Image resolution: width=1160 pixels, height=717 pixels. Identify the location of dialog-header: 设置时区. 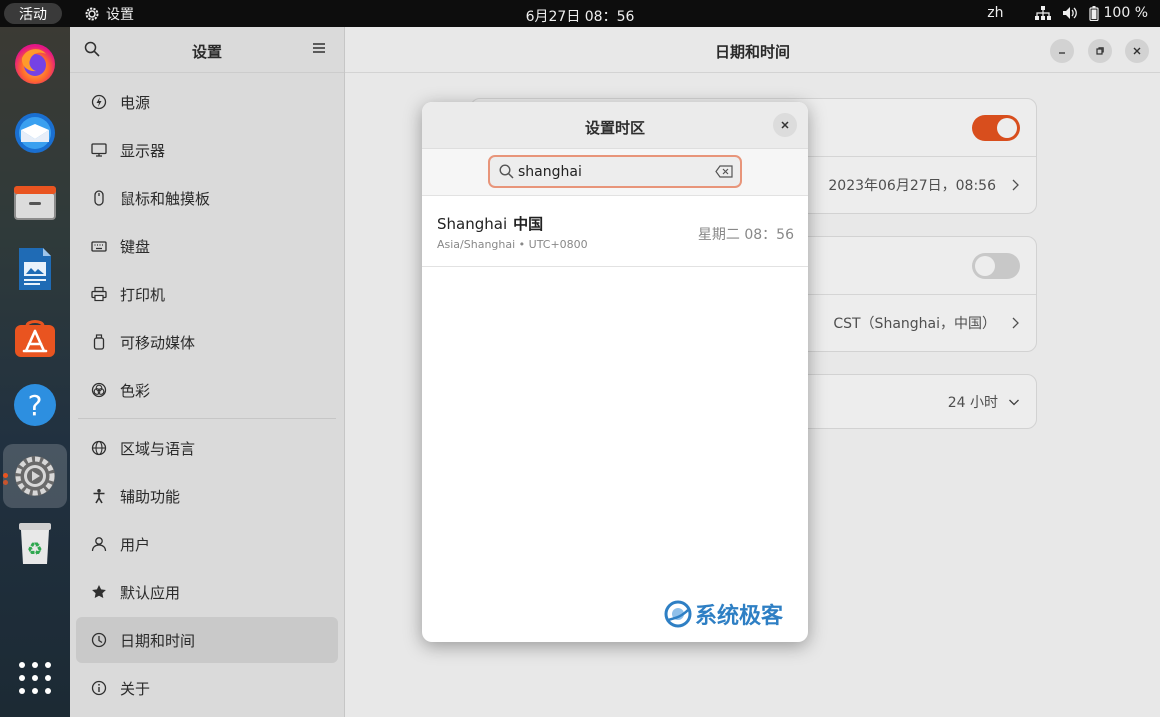
(615, 125).